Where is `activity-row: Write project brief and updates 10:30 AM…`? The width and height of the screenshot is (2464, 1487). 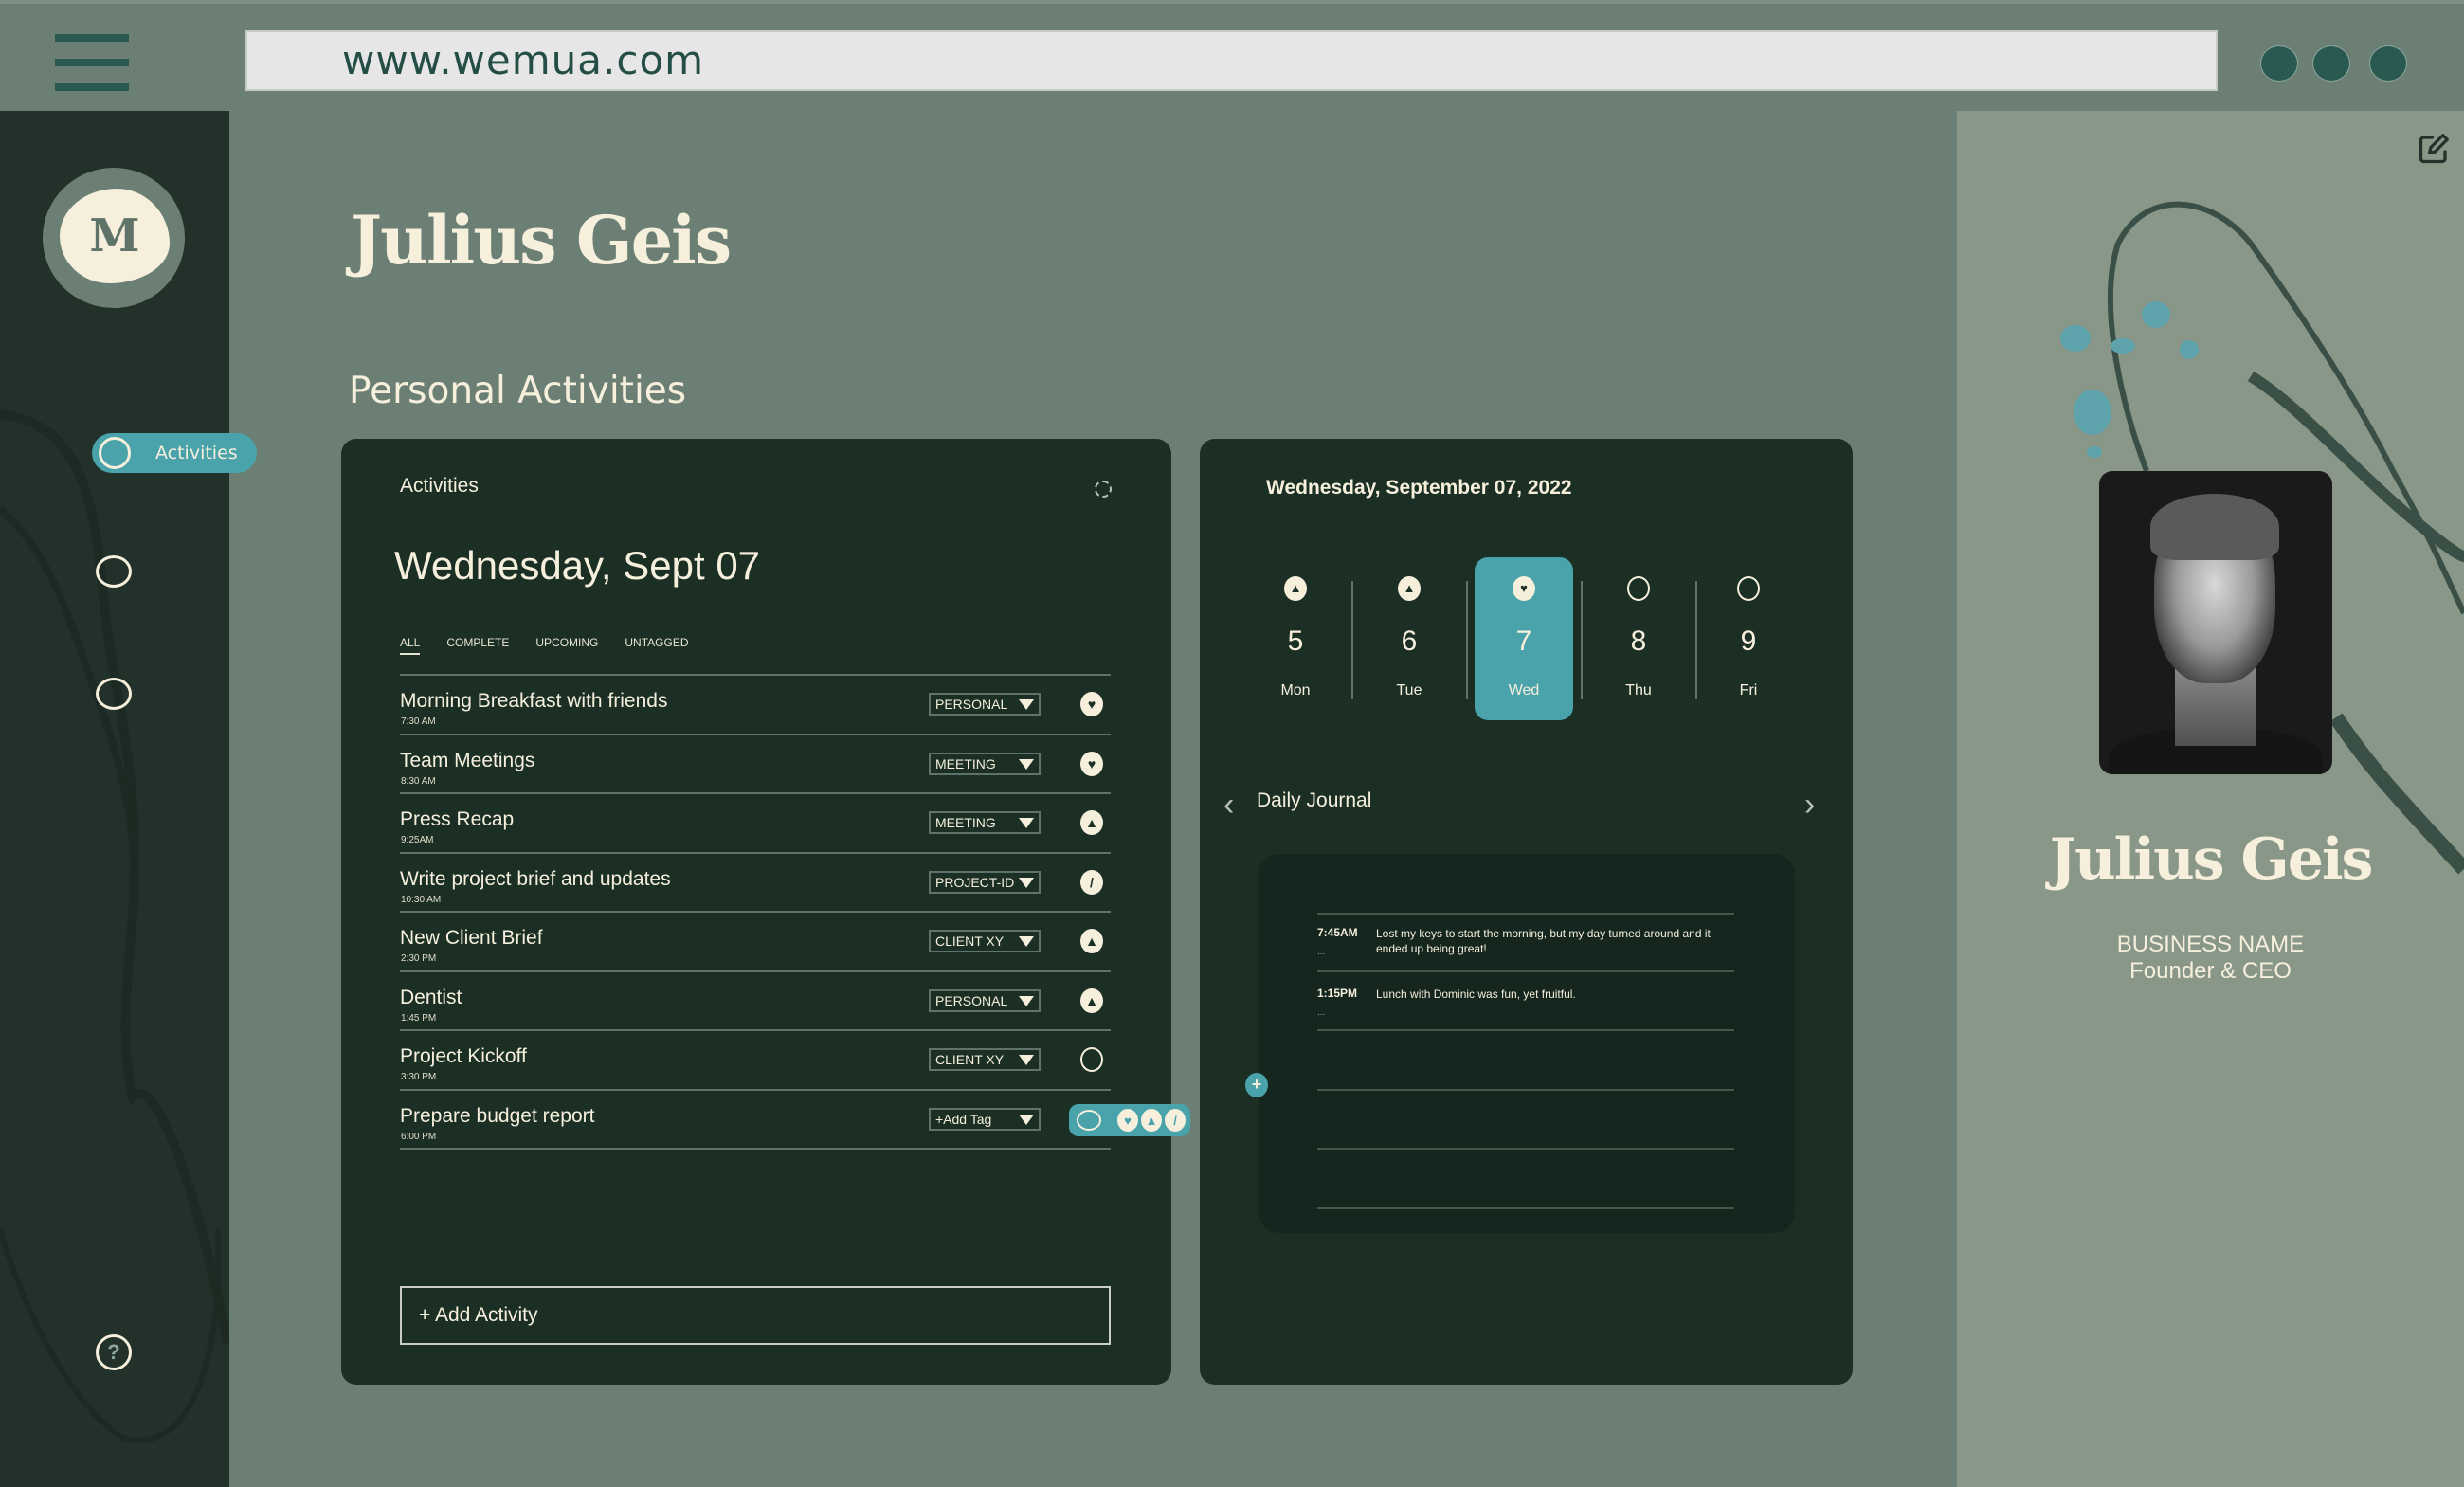
activity-row: Write project brief and updates 10:30 AM… is located at coordinates (755, 883).